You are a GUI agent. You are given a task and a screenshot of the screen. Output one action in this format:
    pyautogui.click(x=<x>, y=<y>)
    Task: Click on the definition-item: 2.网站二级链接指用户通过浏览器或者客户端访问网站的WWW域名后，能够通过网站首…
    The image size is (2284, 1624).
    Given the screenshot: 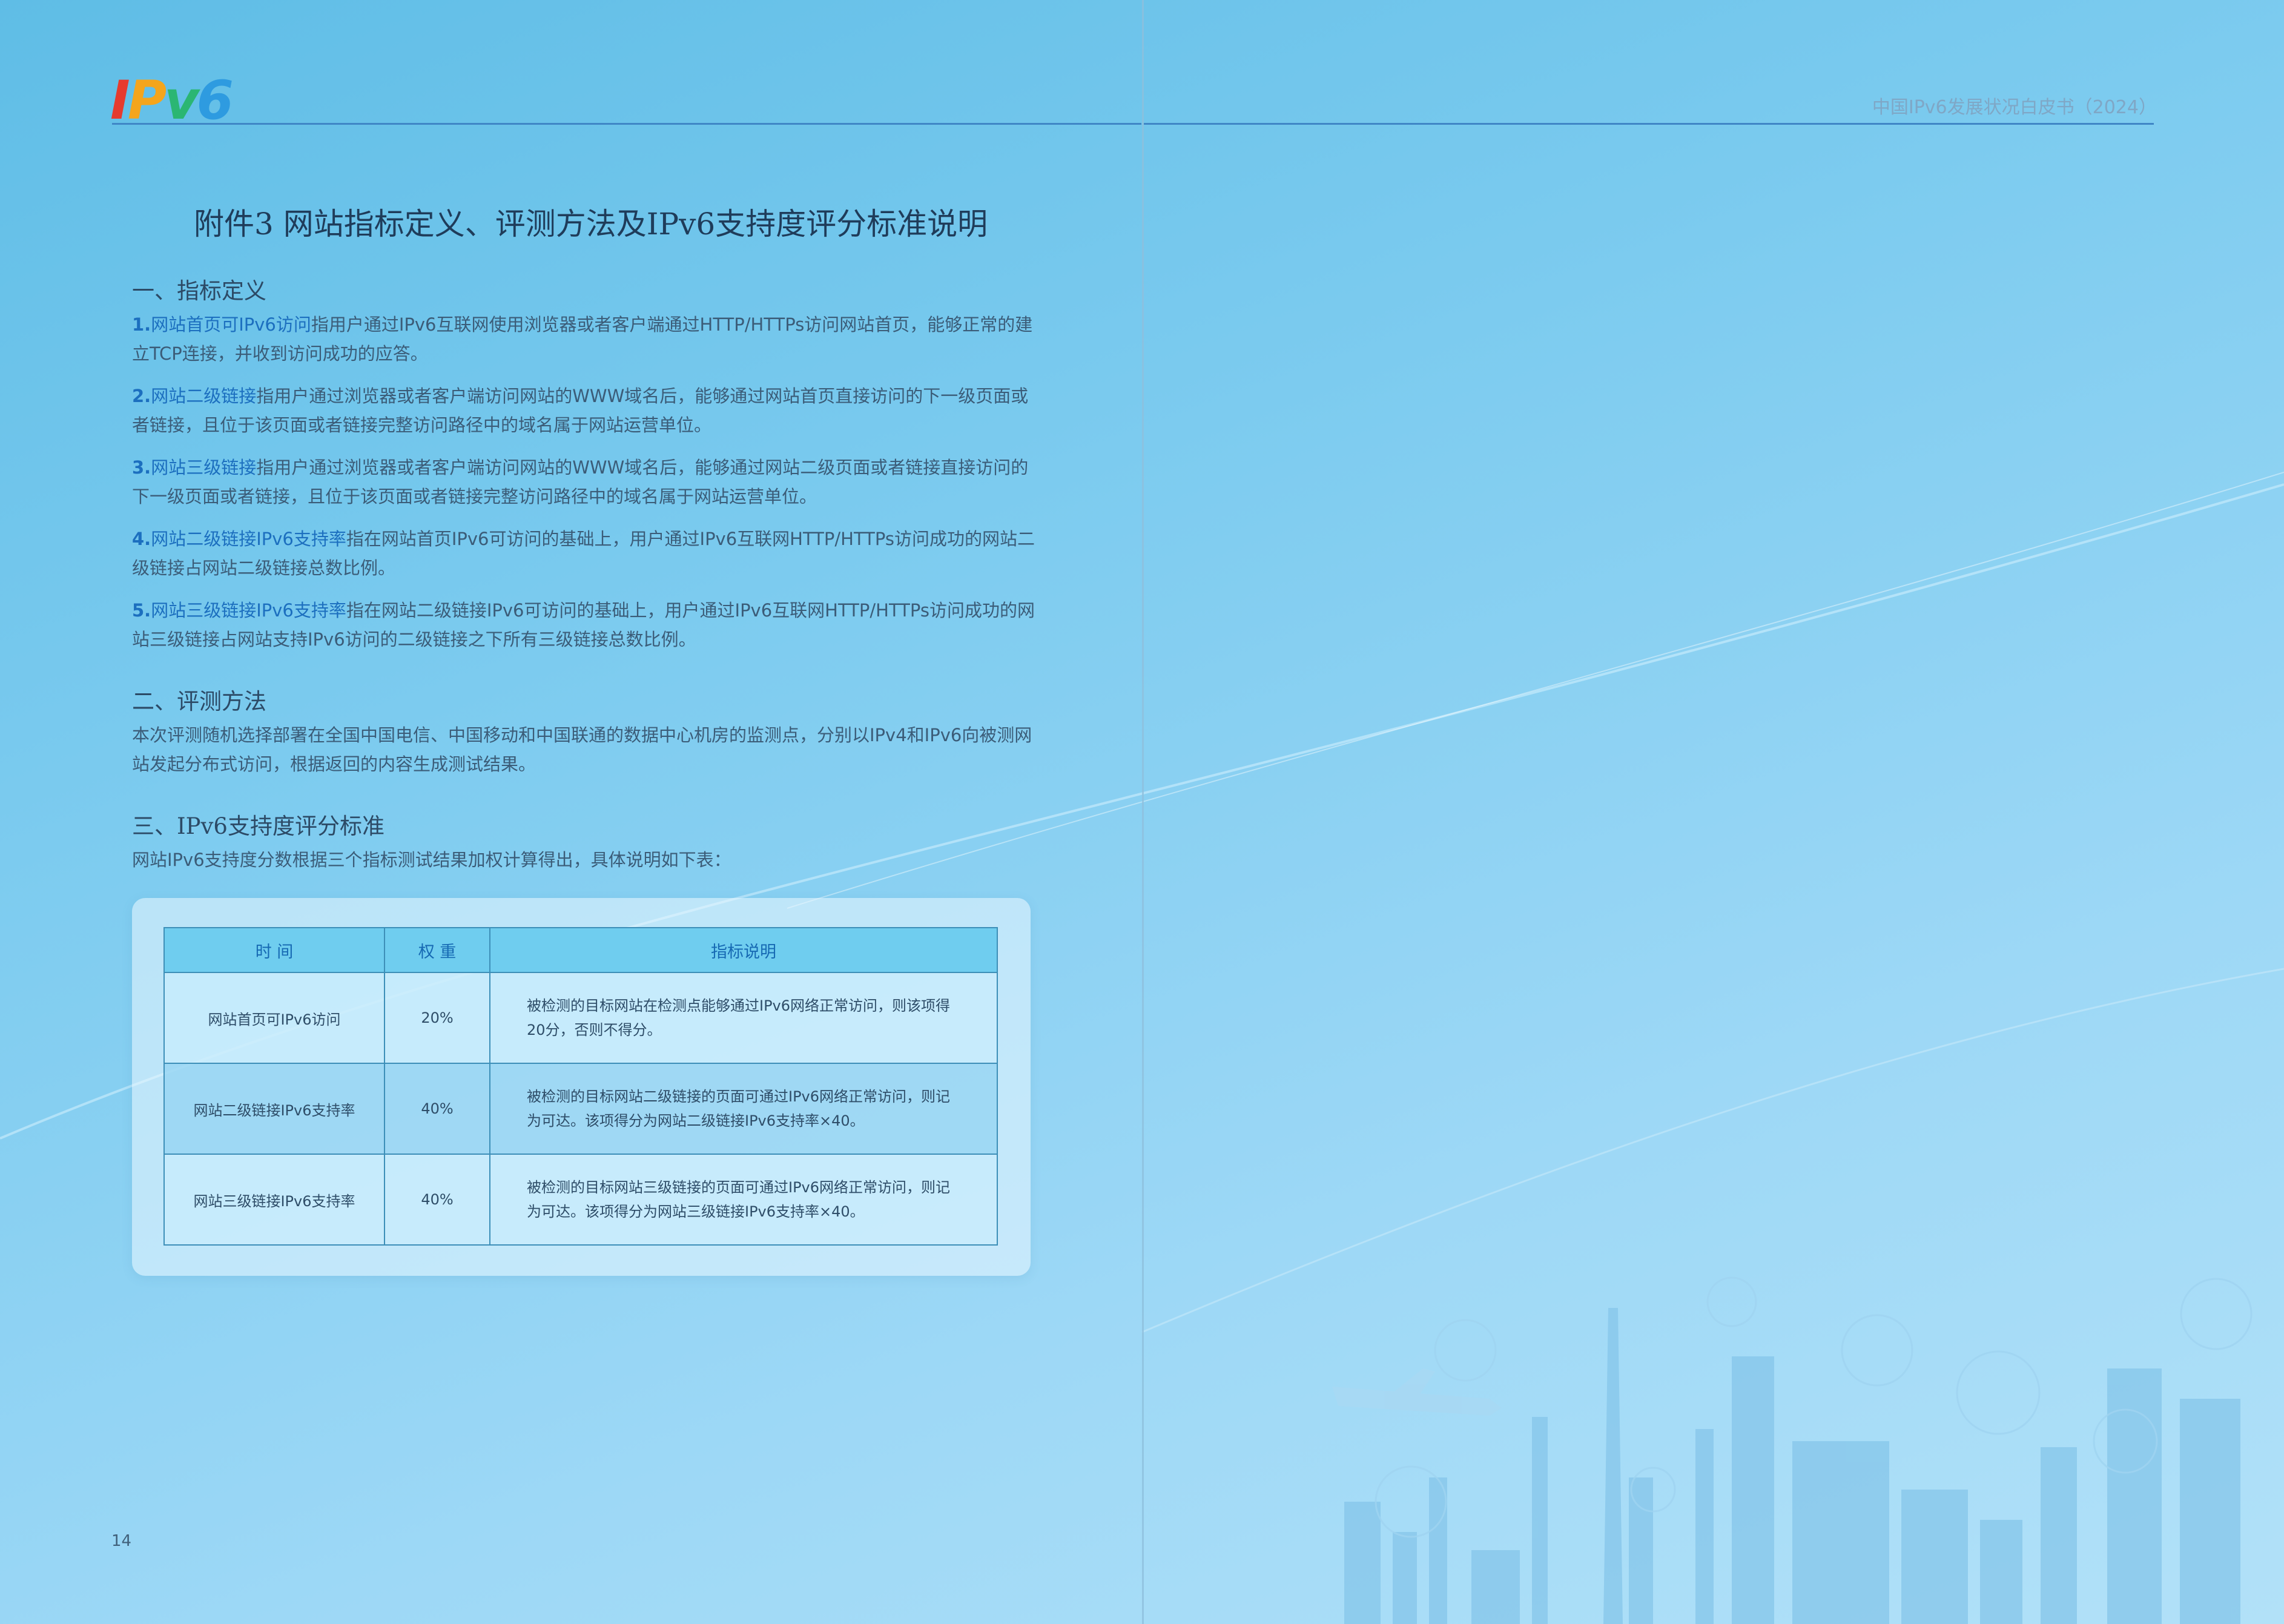 What is the action you would take?
    pyautogui.click(x=580, y=410)
    